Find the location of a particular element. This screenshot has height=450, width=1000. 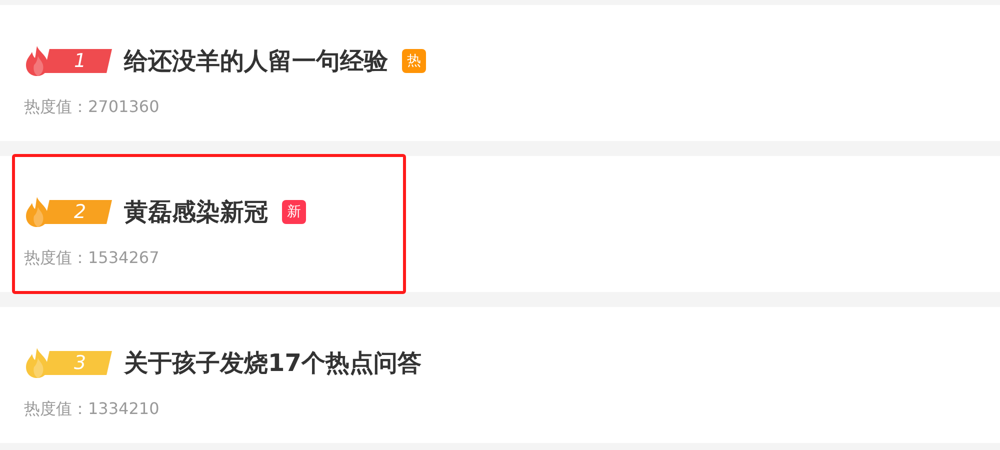

heat-value: 热度值：1534267 is located at coordinates (92, 257).